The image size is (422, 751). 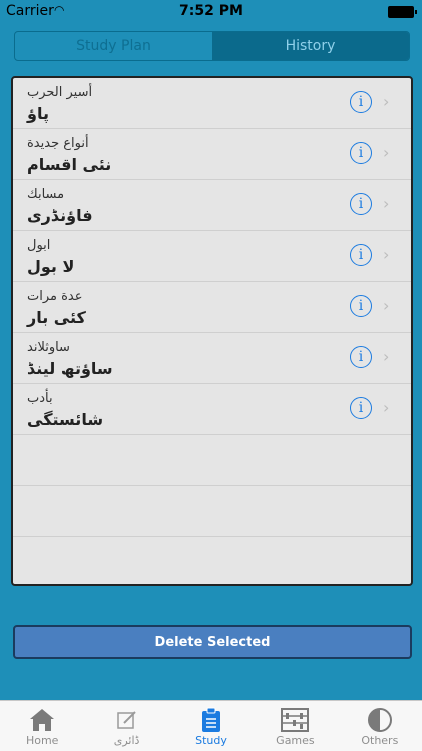 I want to click on urdu-word: کئی بار, so click(x=56, y=317).